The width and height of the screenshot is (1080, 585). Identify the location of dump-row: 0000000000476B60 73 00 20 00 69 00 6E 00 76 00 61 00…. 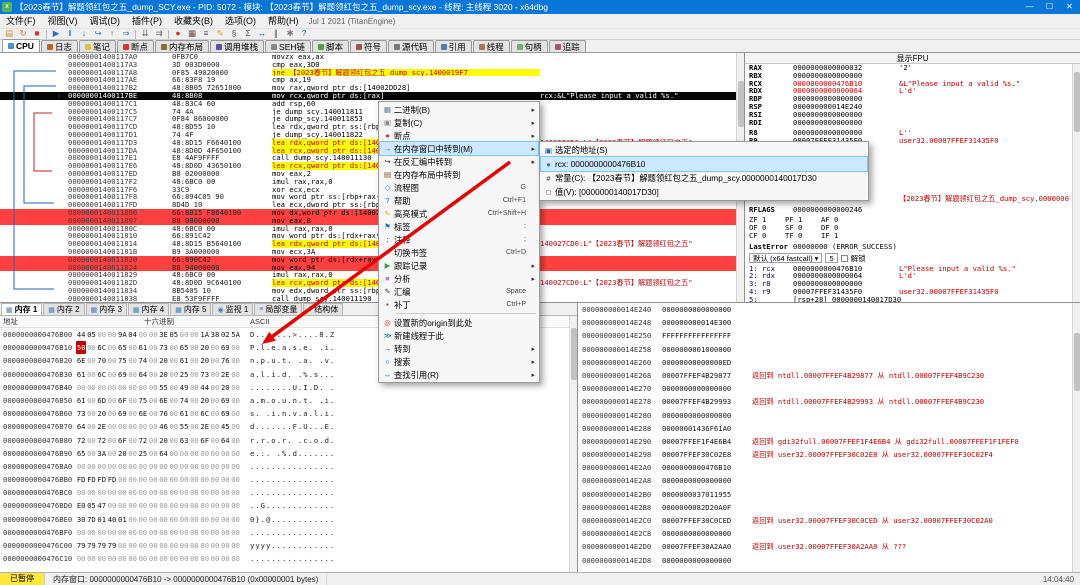
(288, 413).